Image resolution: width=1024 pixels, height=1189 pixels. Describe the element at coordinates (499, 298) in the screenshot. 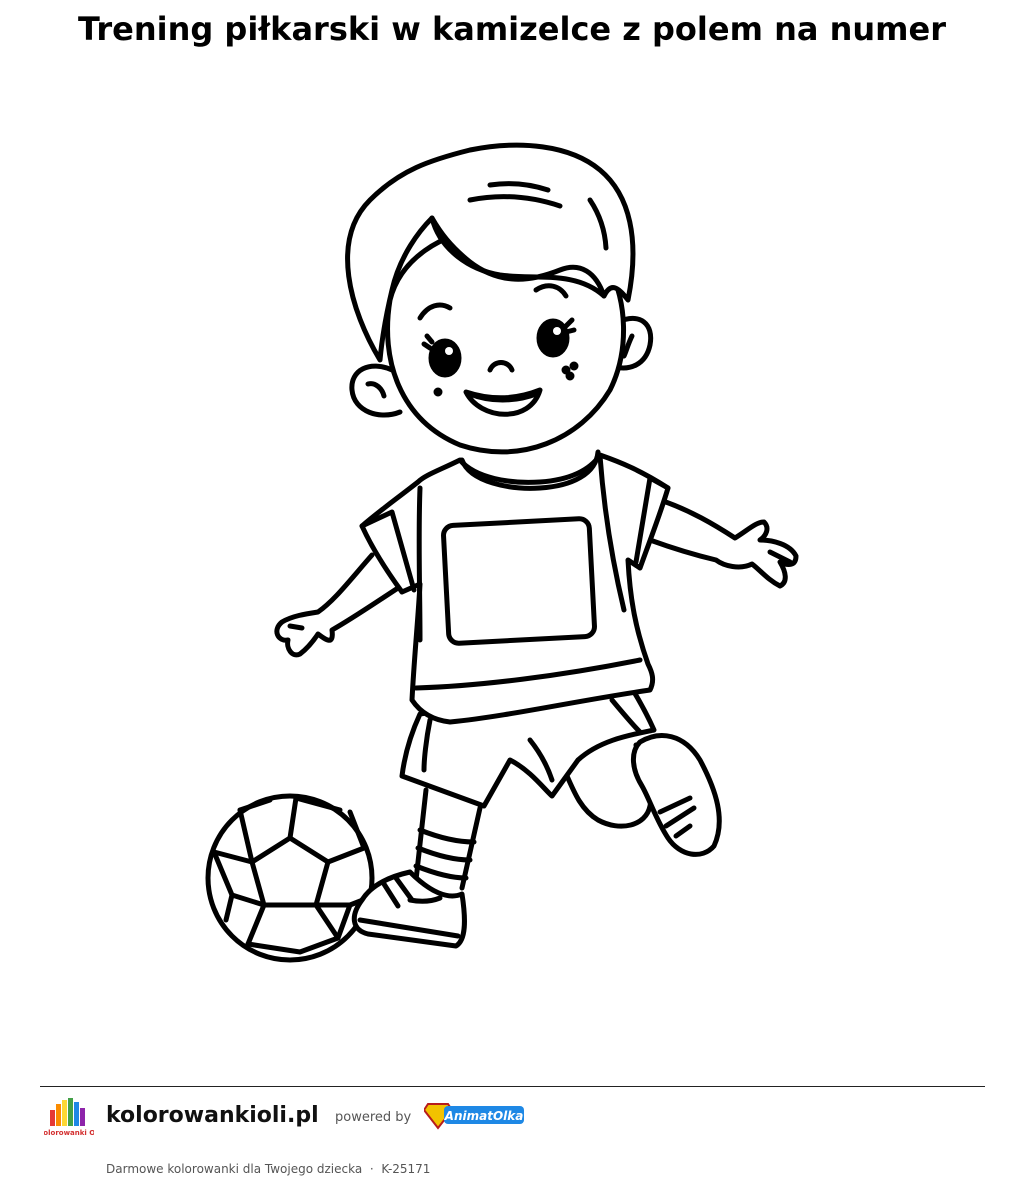

I see `head` at that location.